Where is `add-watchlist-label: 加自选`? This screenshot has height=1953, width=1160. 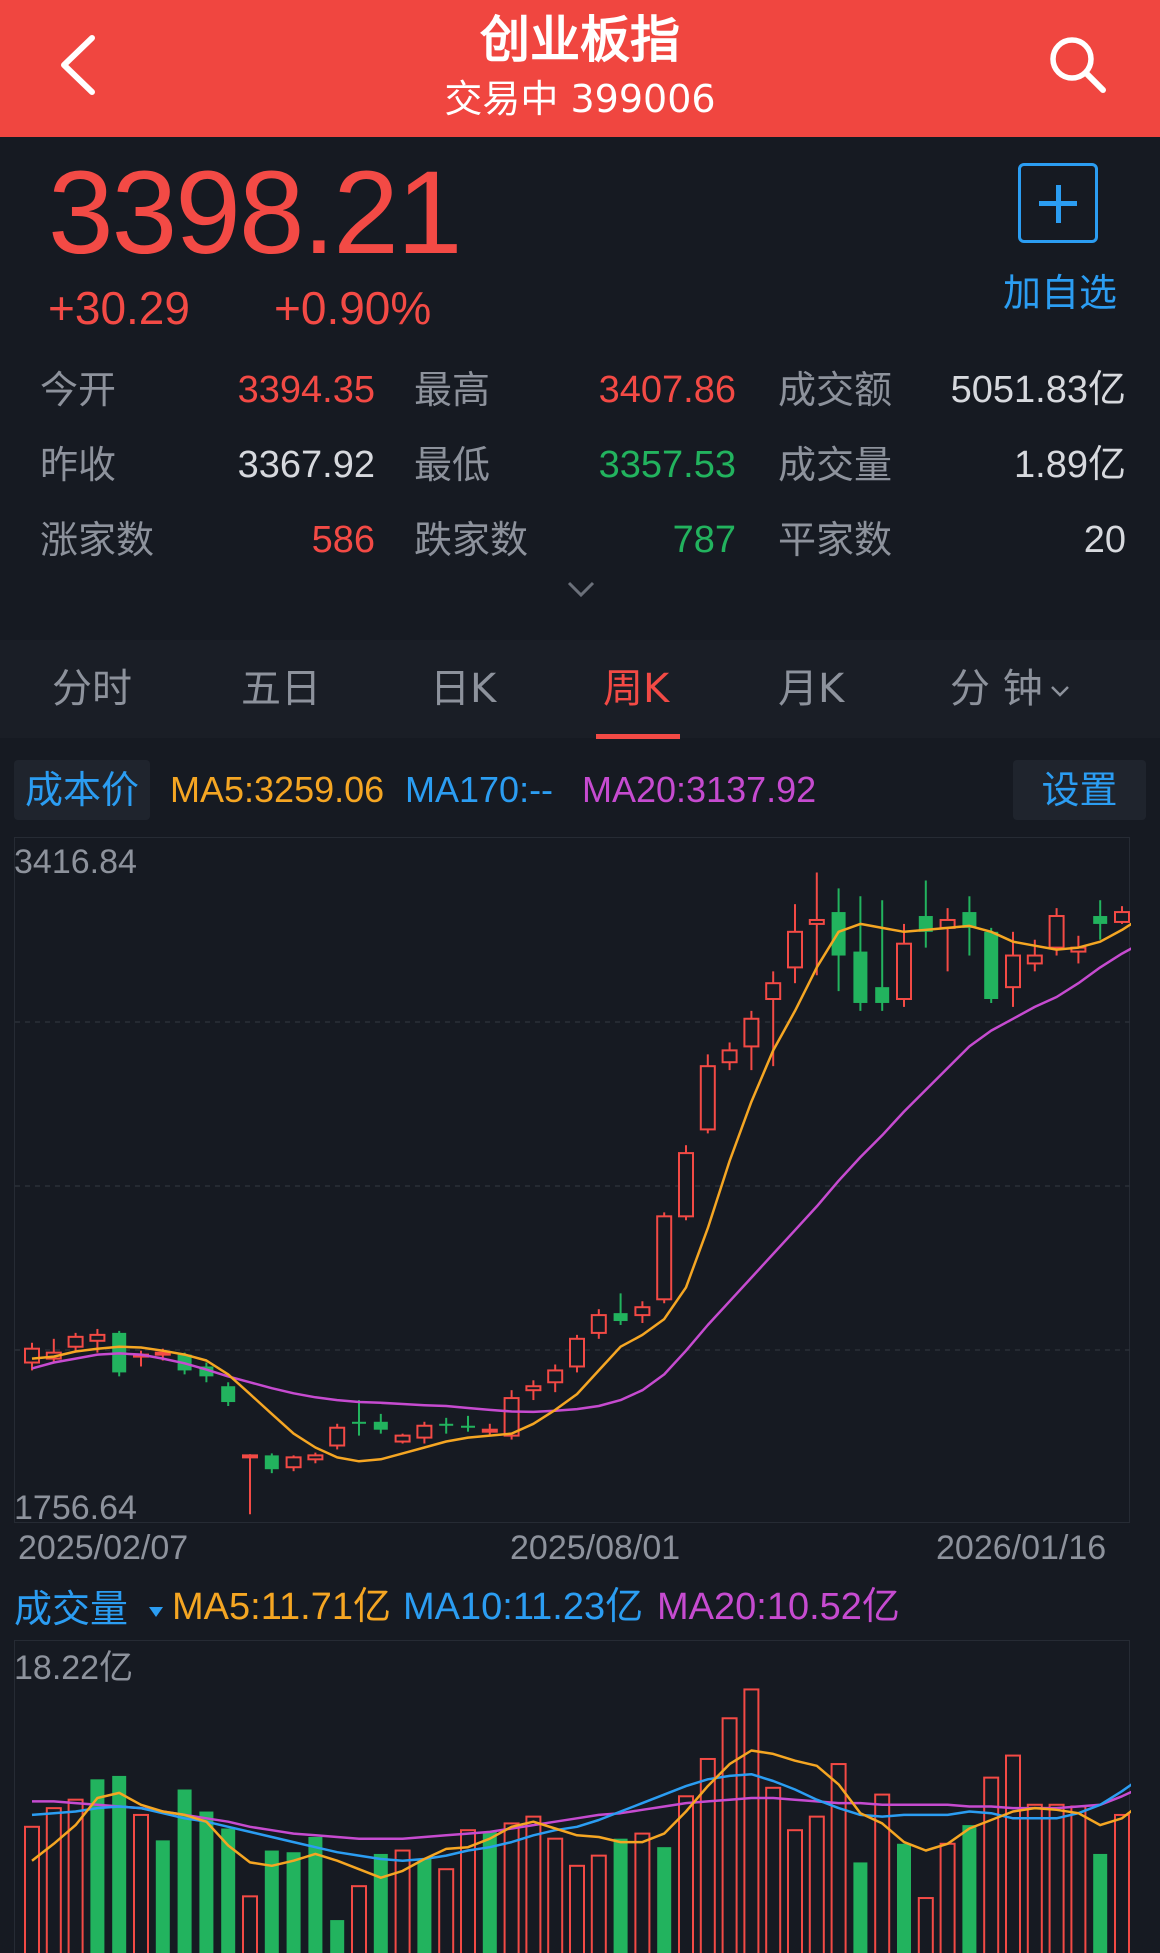
add-watchlist-label: 加自选 is located at coordinates (1060, 293).